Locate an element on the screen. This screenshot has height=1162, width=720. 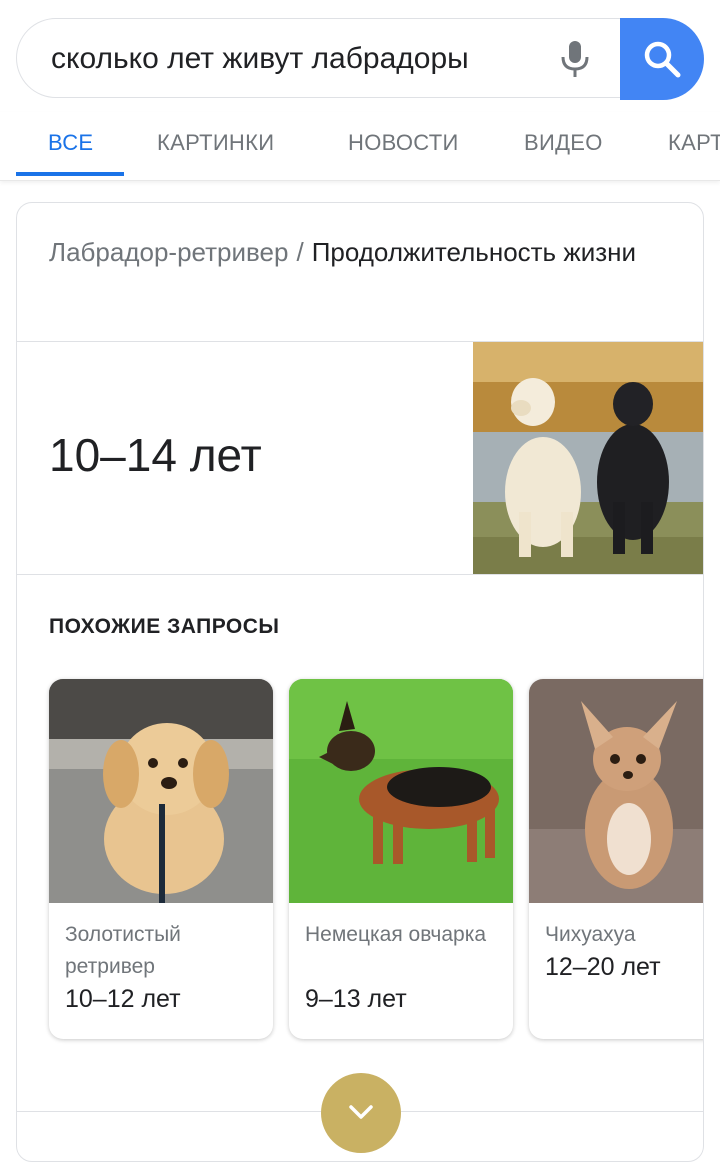
related-breed-name: Чихуахуа is located at coordinates (590, 934).